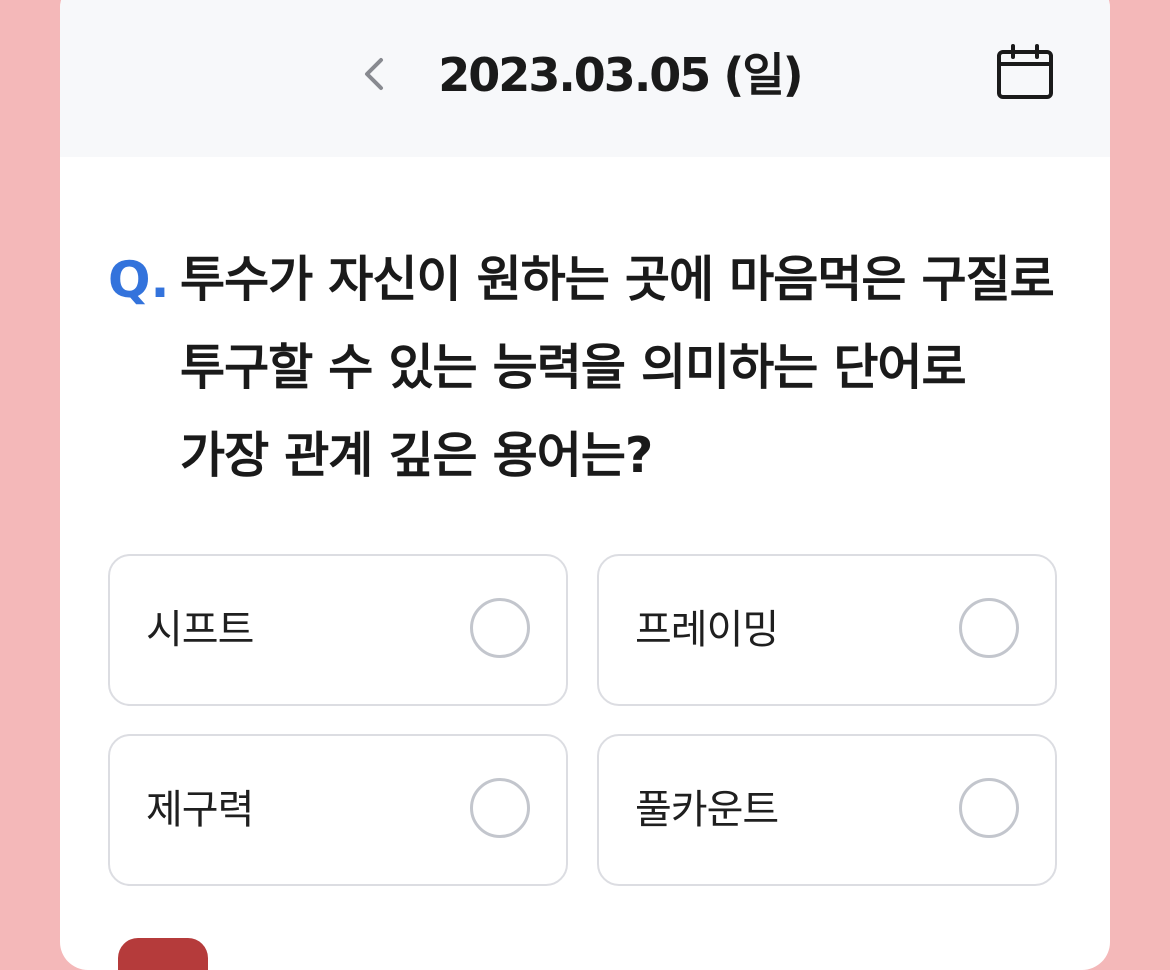 This screenshot has height=970, width=1170. What do you see at coordinates (200, 630) in the screenshot?
I see `option-label: 시프트` at bounding box center [200, 630].